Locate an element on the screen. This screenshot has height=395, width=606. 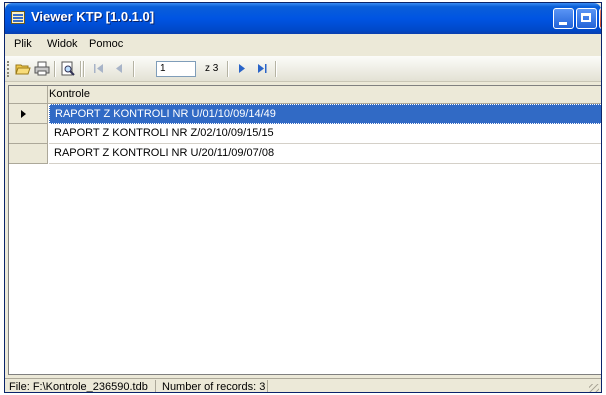
table-cell: RAPORT Z KONTROLI NR U/01/10/09/14/49 is located at coordinates (325, 114).